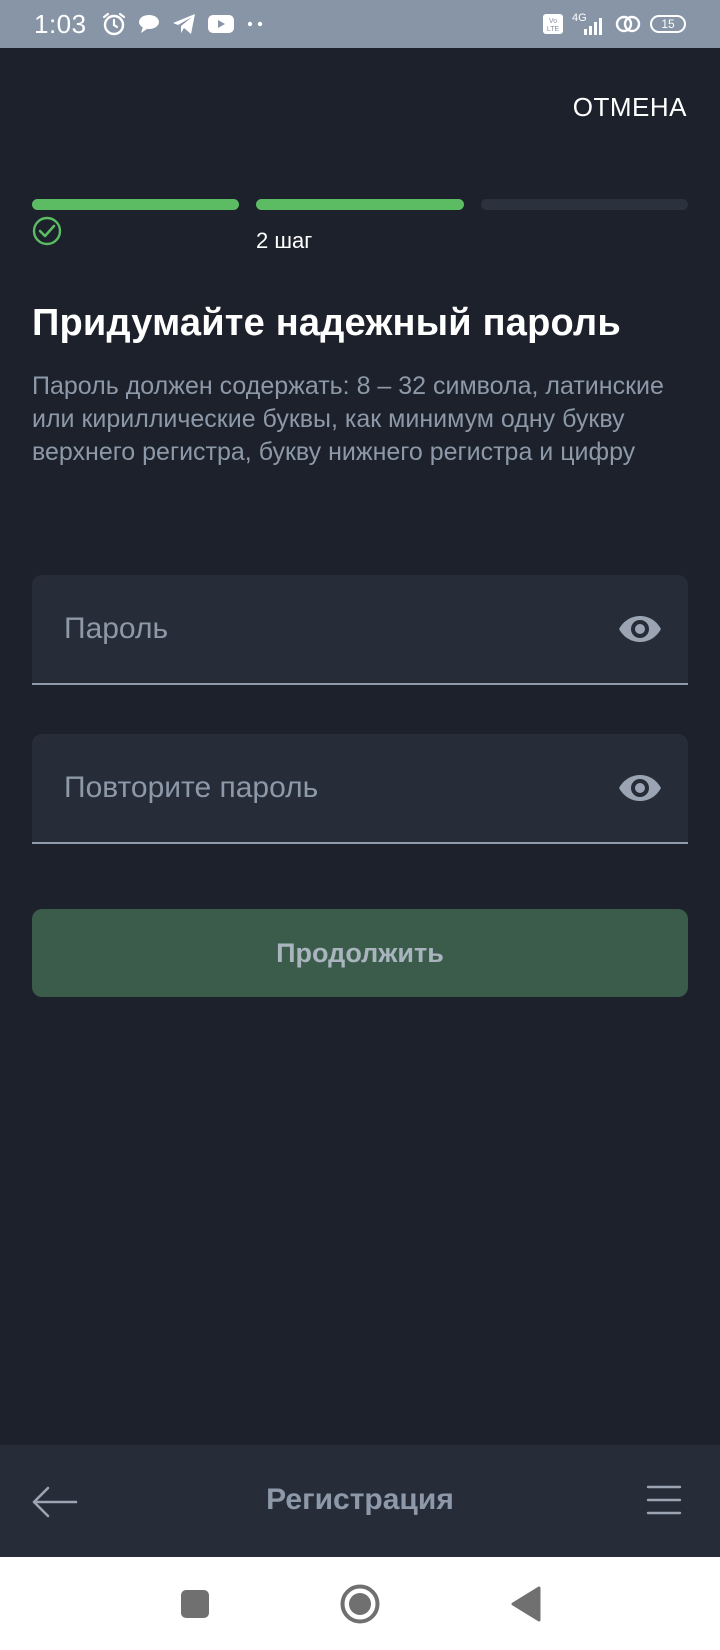 The image size is (720, 1650). What do you see at coordinates (664, 1500) in the screenshot?
I see `menu-icon` at bounding box center [664, 1500].